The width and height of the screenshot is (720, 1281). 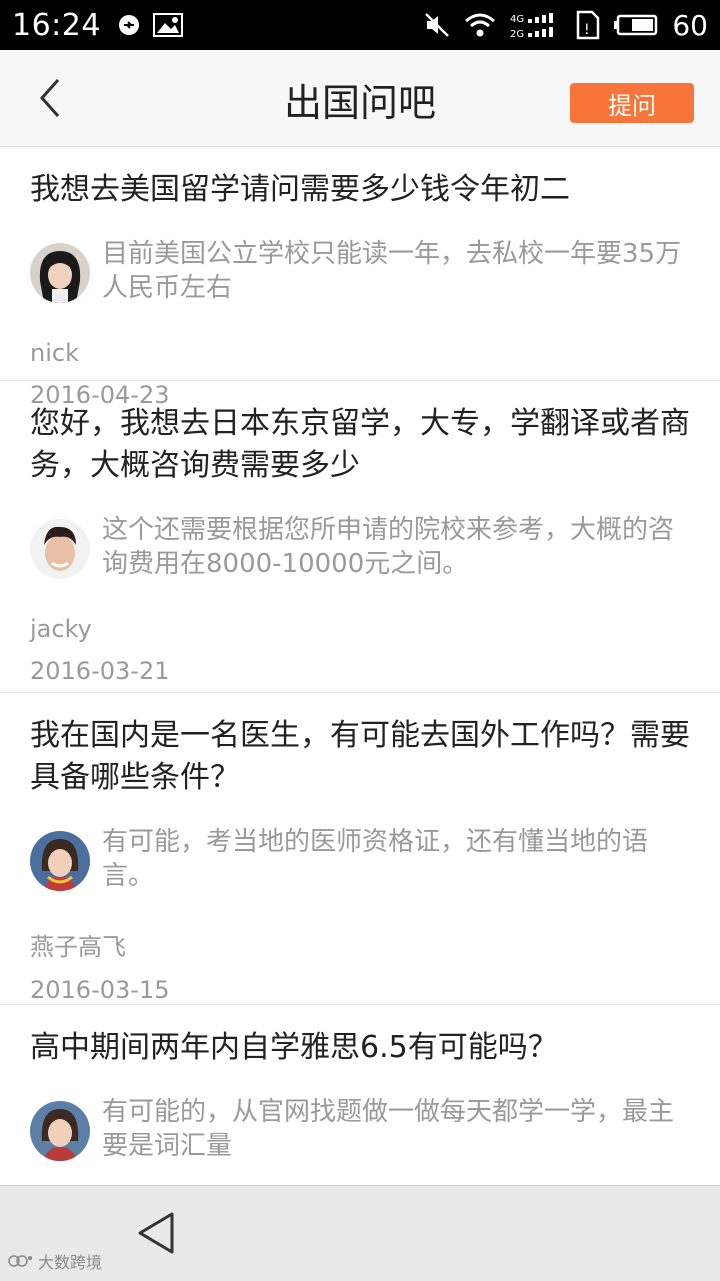 I want to click on watermark: 大数跨境, so click(x=55, y=1261).